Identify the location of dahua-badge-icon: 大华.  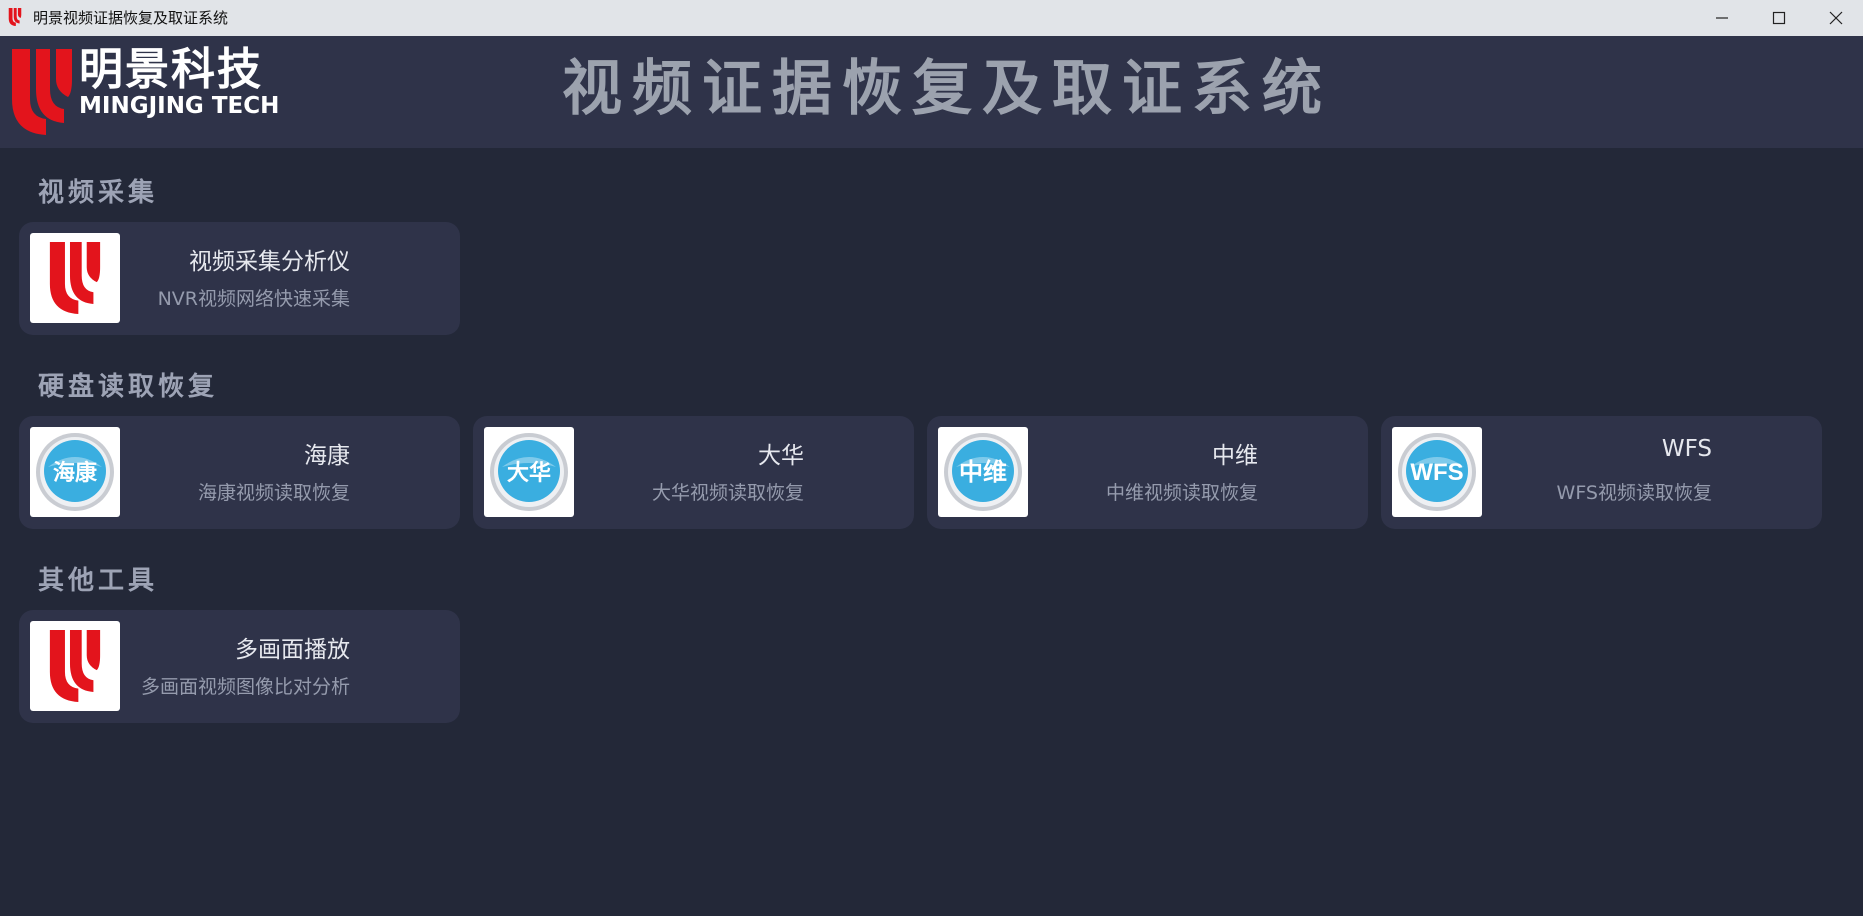
(529, 472).